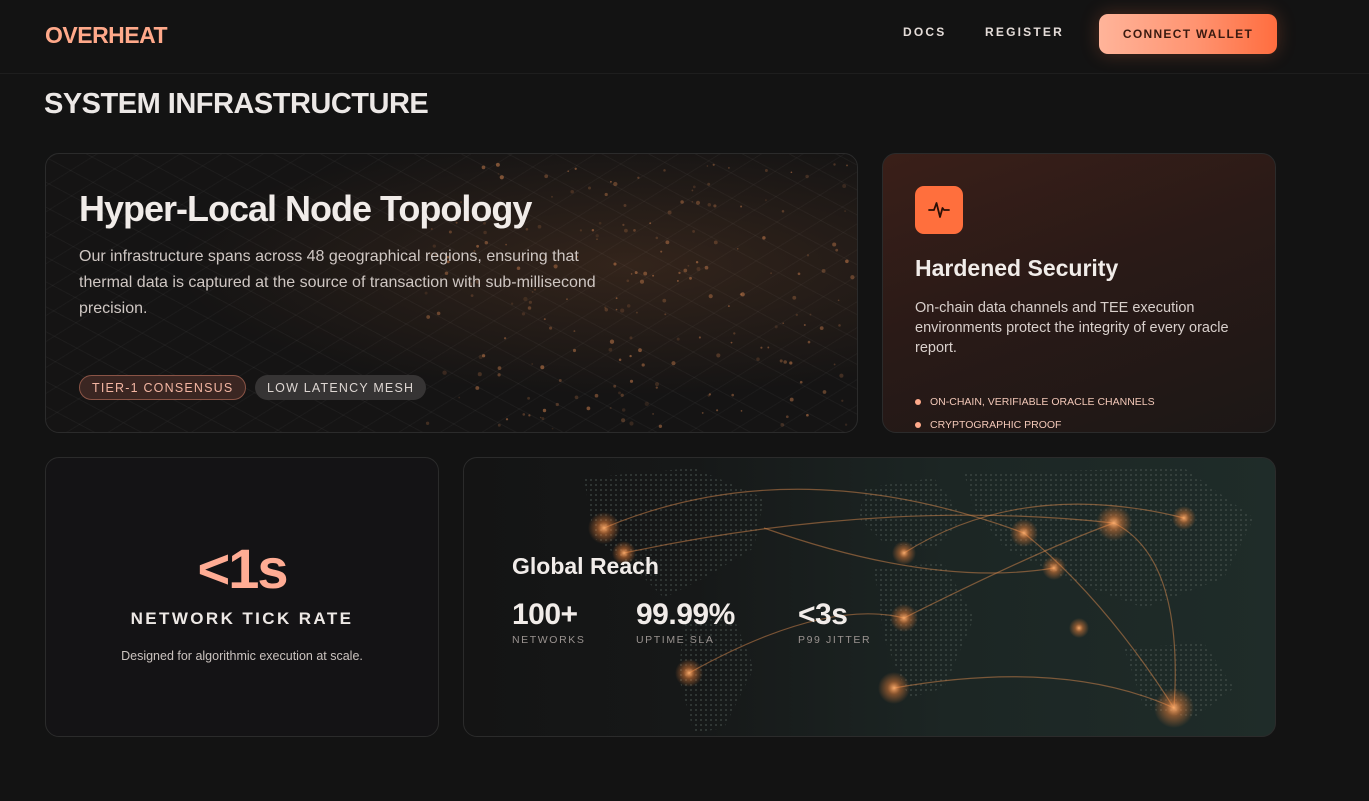 The width and height of the screenshot is (1369, 801). I want to click on nav-link-register: REGISTER, so click(1024, 32).